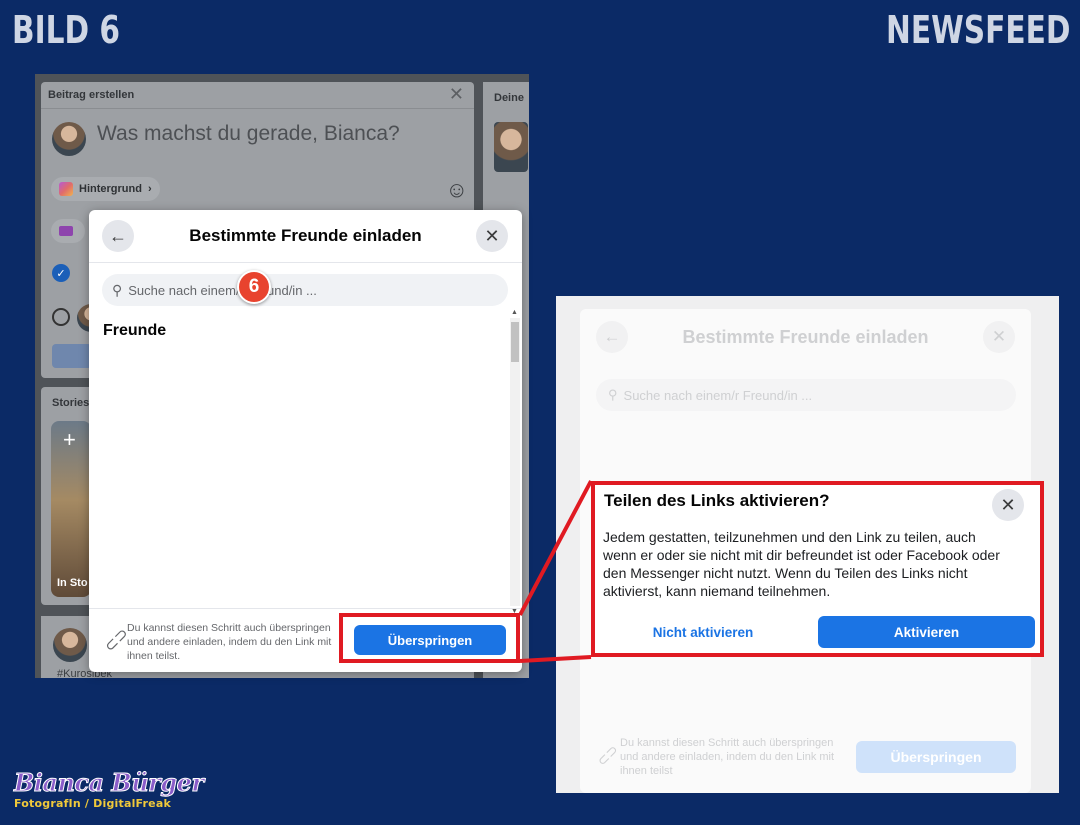  I want to click on scroll-up-icon: ▲, so click(514, 312).